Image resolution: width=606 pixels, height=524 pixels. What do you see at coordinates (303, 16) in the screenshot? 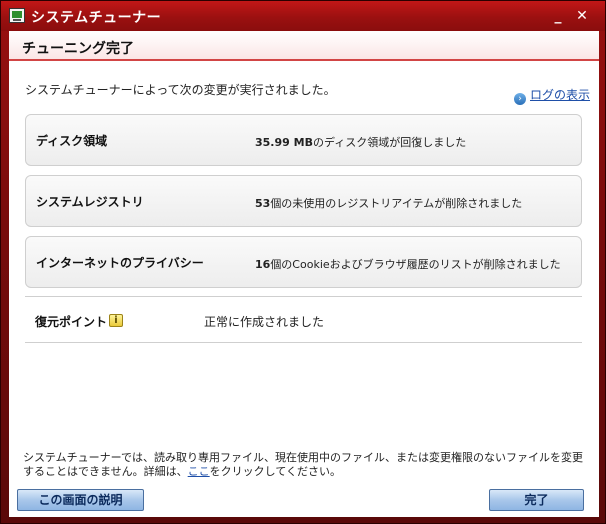
I see `title-bar: システムチューナー _ ✕` at bounding box center [303, 16].